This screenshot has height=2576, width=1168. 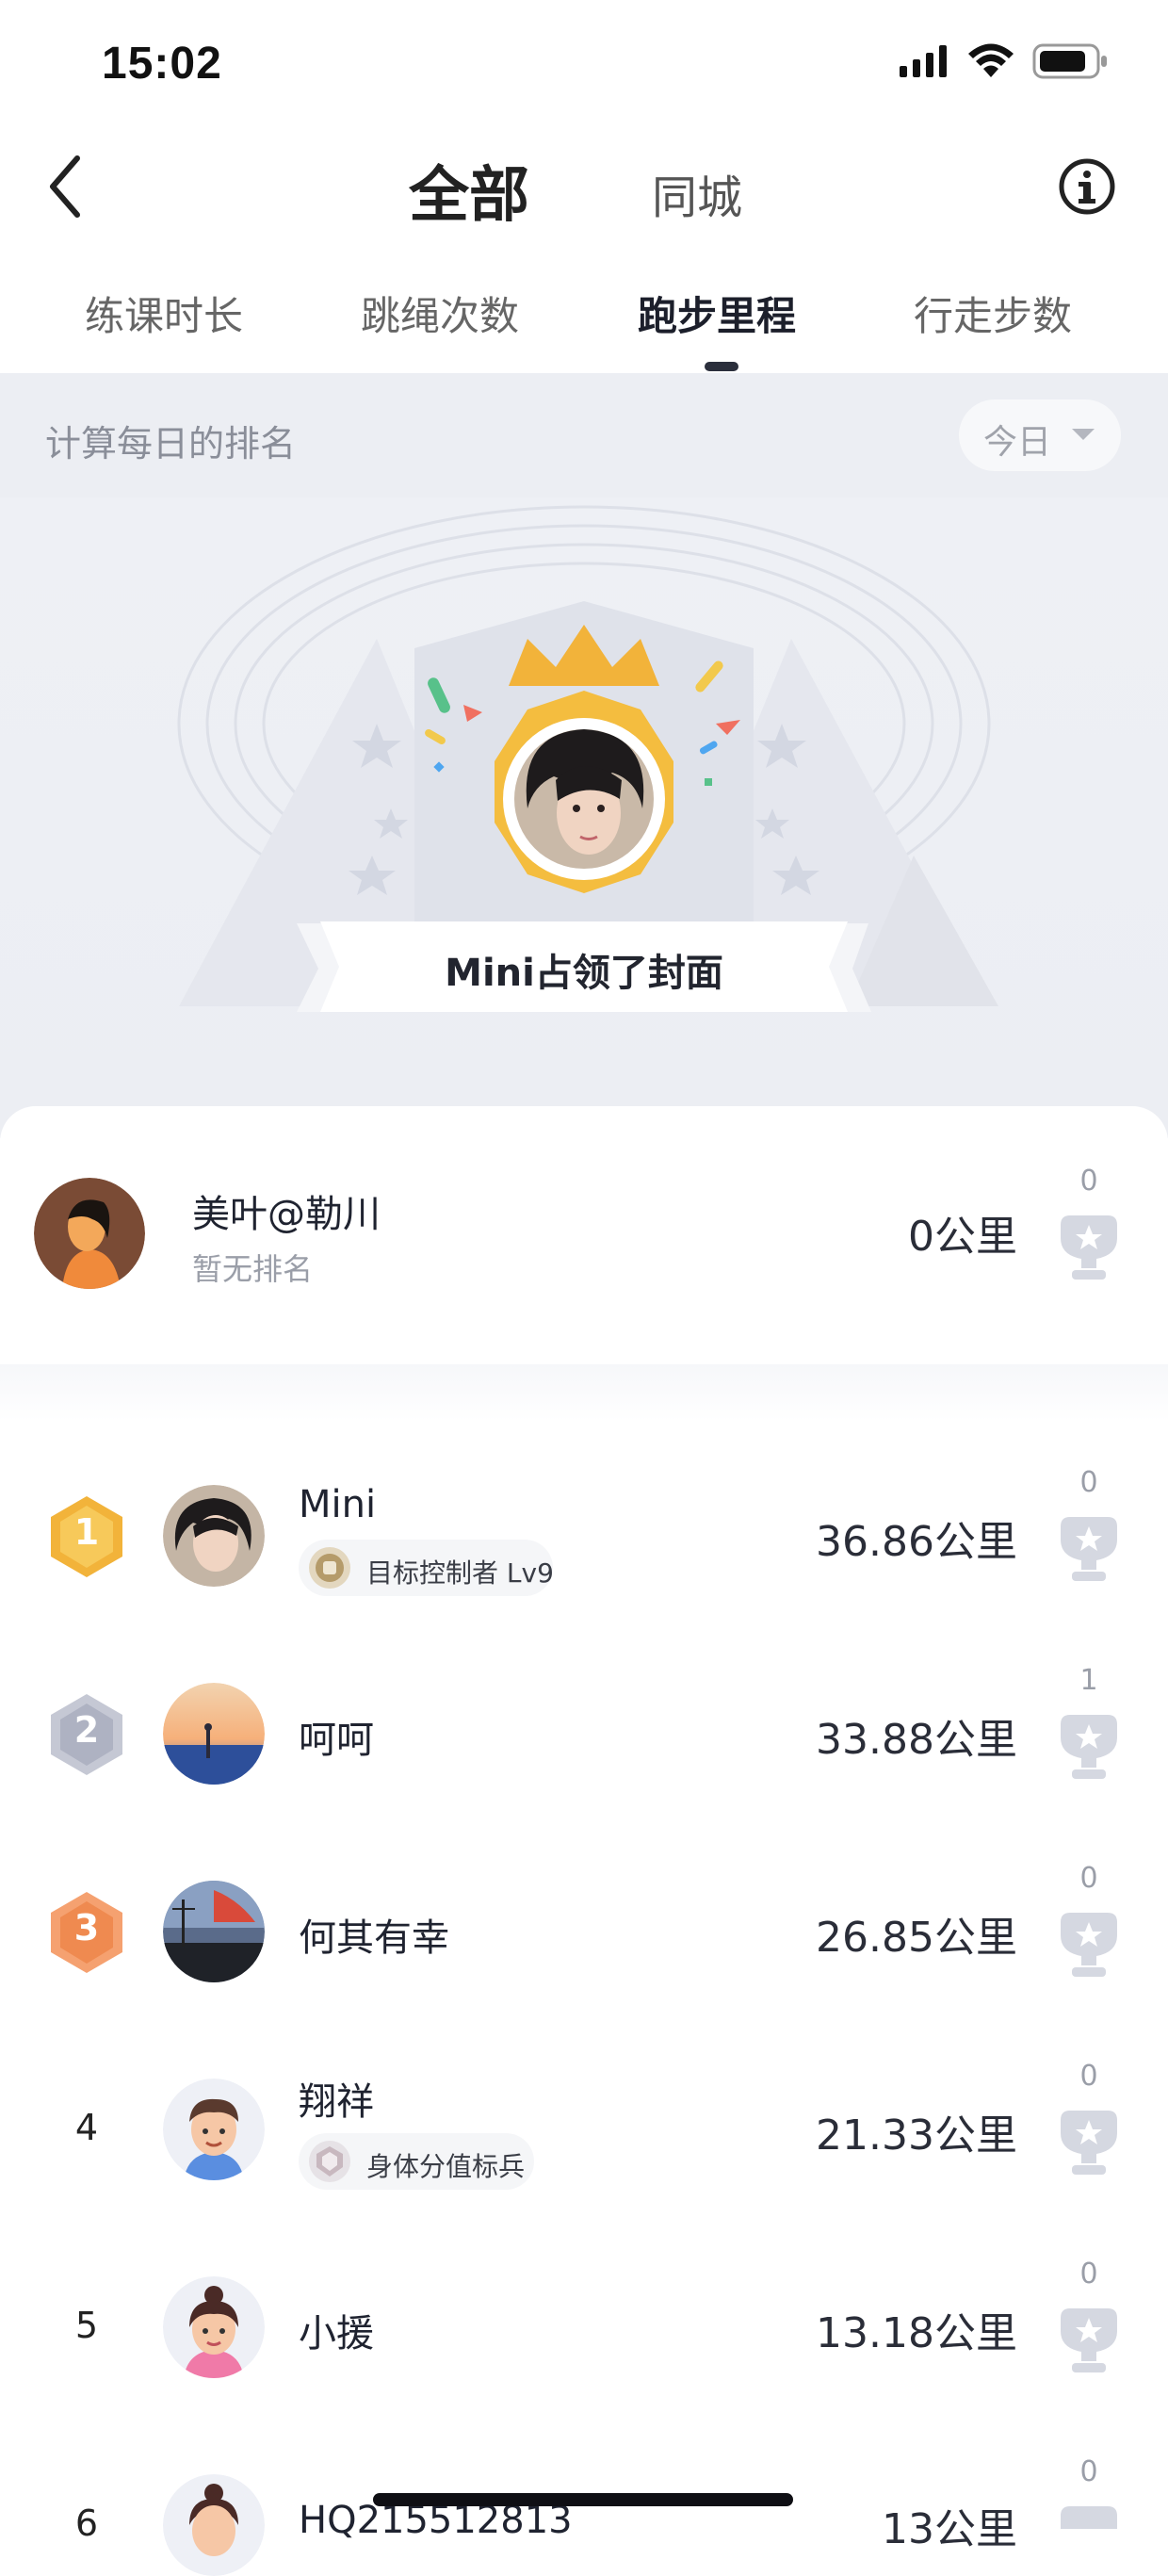 I want to click on battery-icon, so click(x=1071, y=63).